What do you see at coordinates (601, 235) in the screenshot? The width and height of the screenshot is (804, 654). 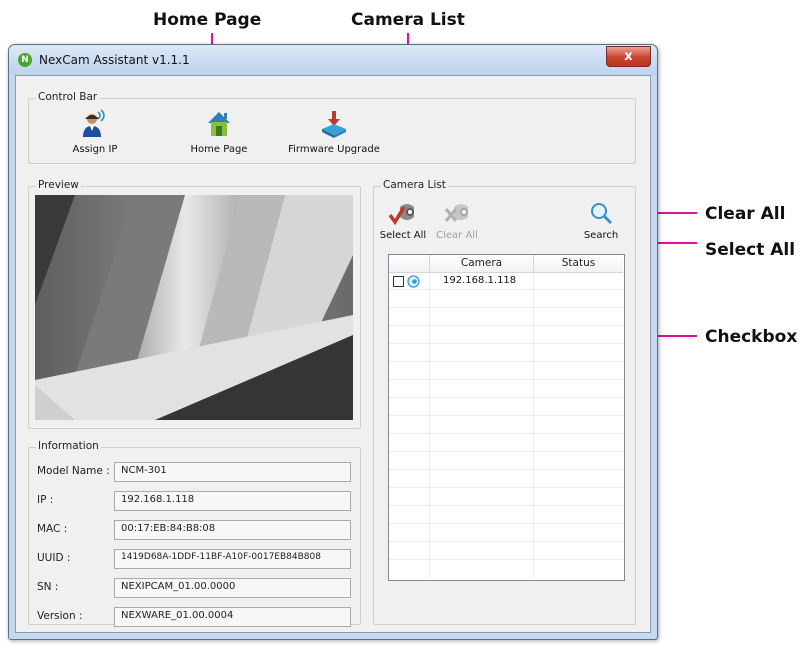 I see `search-label: Search` at bounding box center [601, 235].